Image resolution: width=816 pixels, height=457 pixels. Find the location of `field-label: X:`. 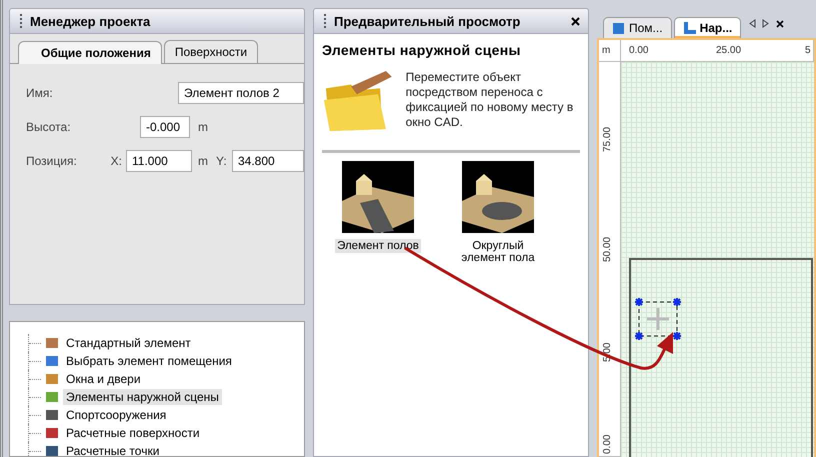

field-label: X: is located at coordinates (116, 161).